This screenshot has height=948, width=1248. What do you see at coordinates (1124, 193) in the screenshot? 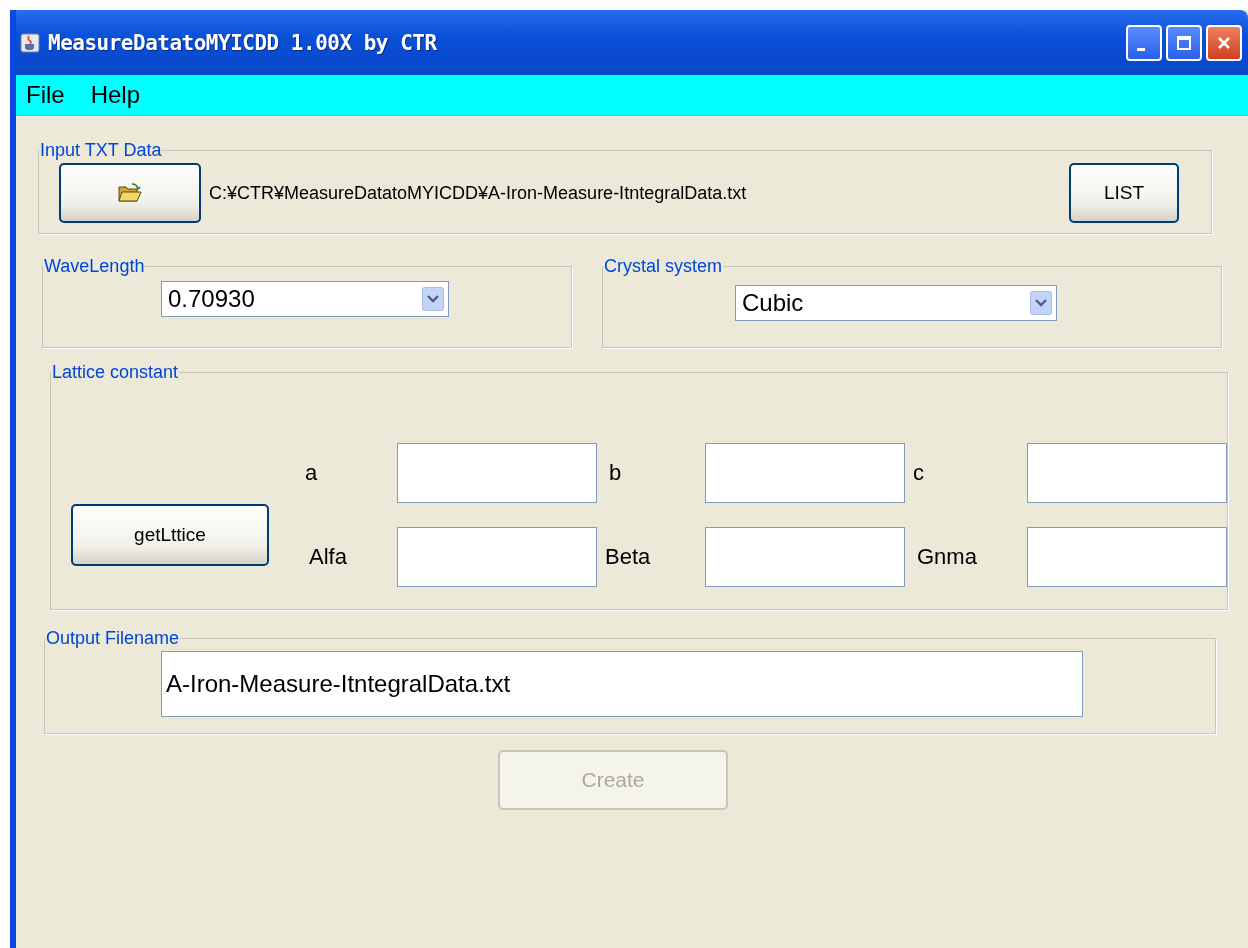
I see `list-button: LIST` at bounding box center [1124, 193].